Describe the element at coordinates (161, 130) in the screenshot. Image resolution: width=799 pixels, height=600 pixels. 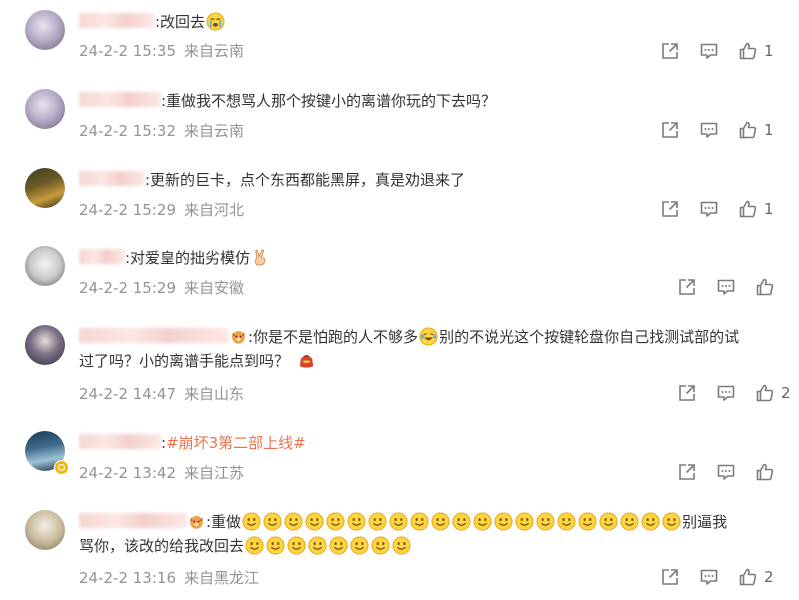
I see `comment-meta: 24-2-2 15:32 来自云南` at that location.